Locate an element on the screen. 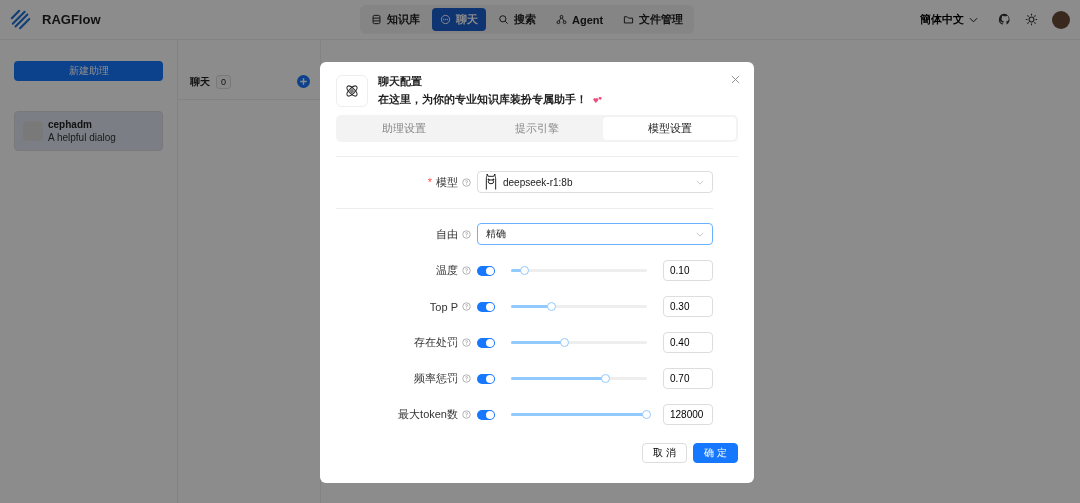  number-input: 0.30 is located at coordinates (688, 306).